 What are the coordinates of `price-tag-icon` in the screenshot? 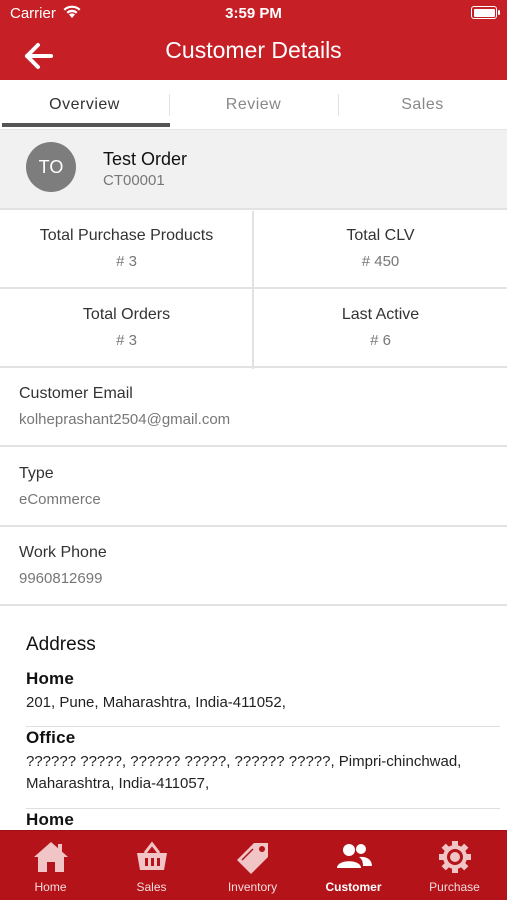 It's located at (252, 858).